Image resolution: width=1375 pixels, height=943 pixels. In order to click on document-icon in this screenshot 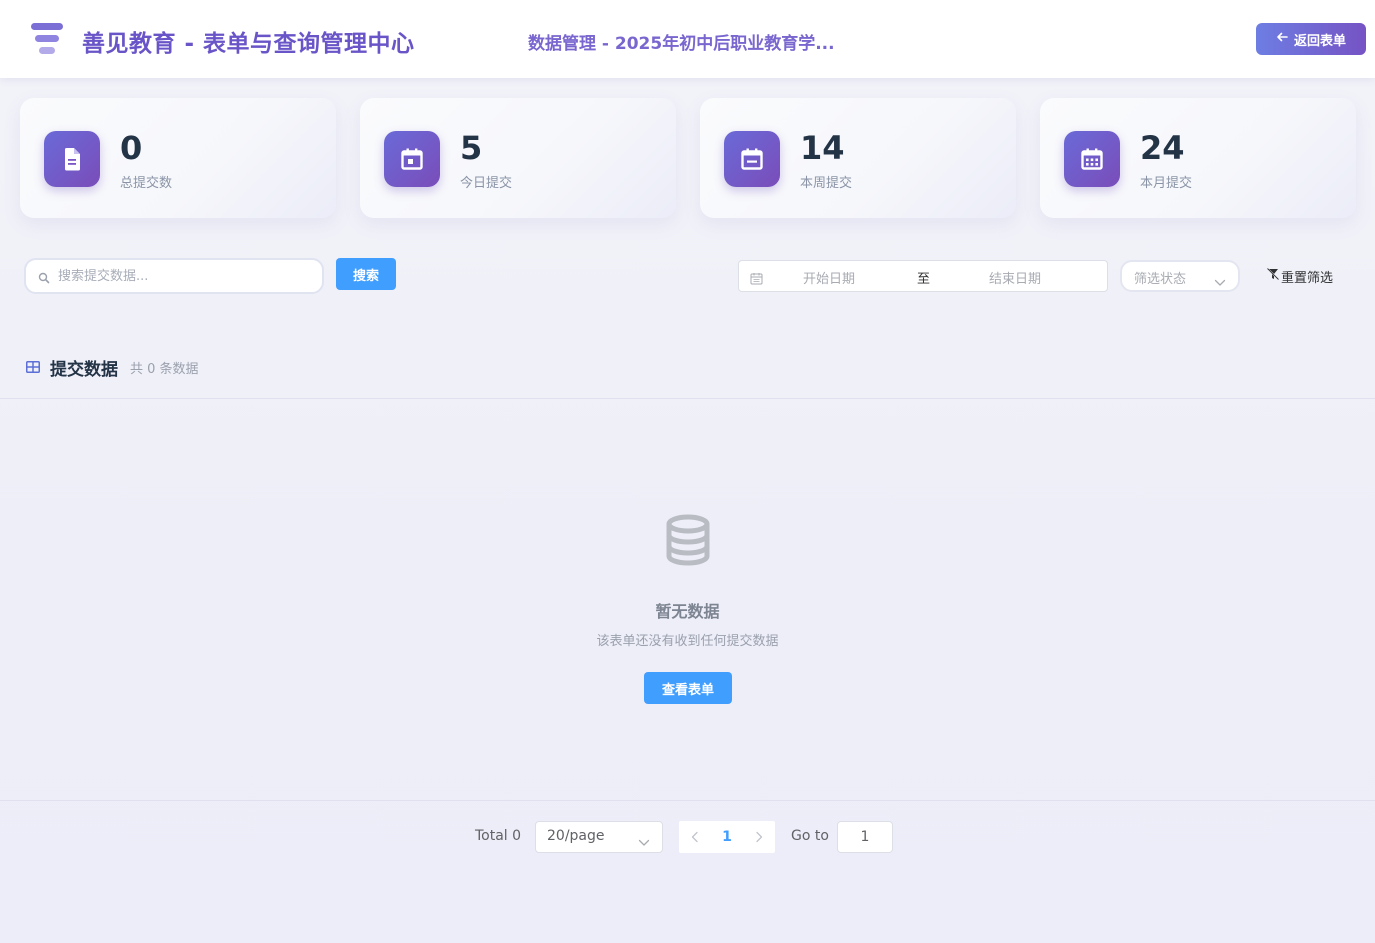, I will do `click(72, 159)`.